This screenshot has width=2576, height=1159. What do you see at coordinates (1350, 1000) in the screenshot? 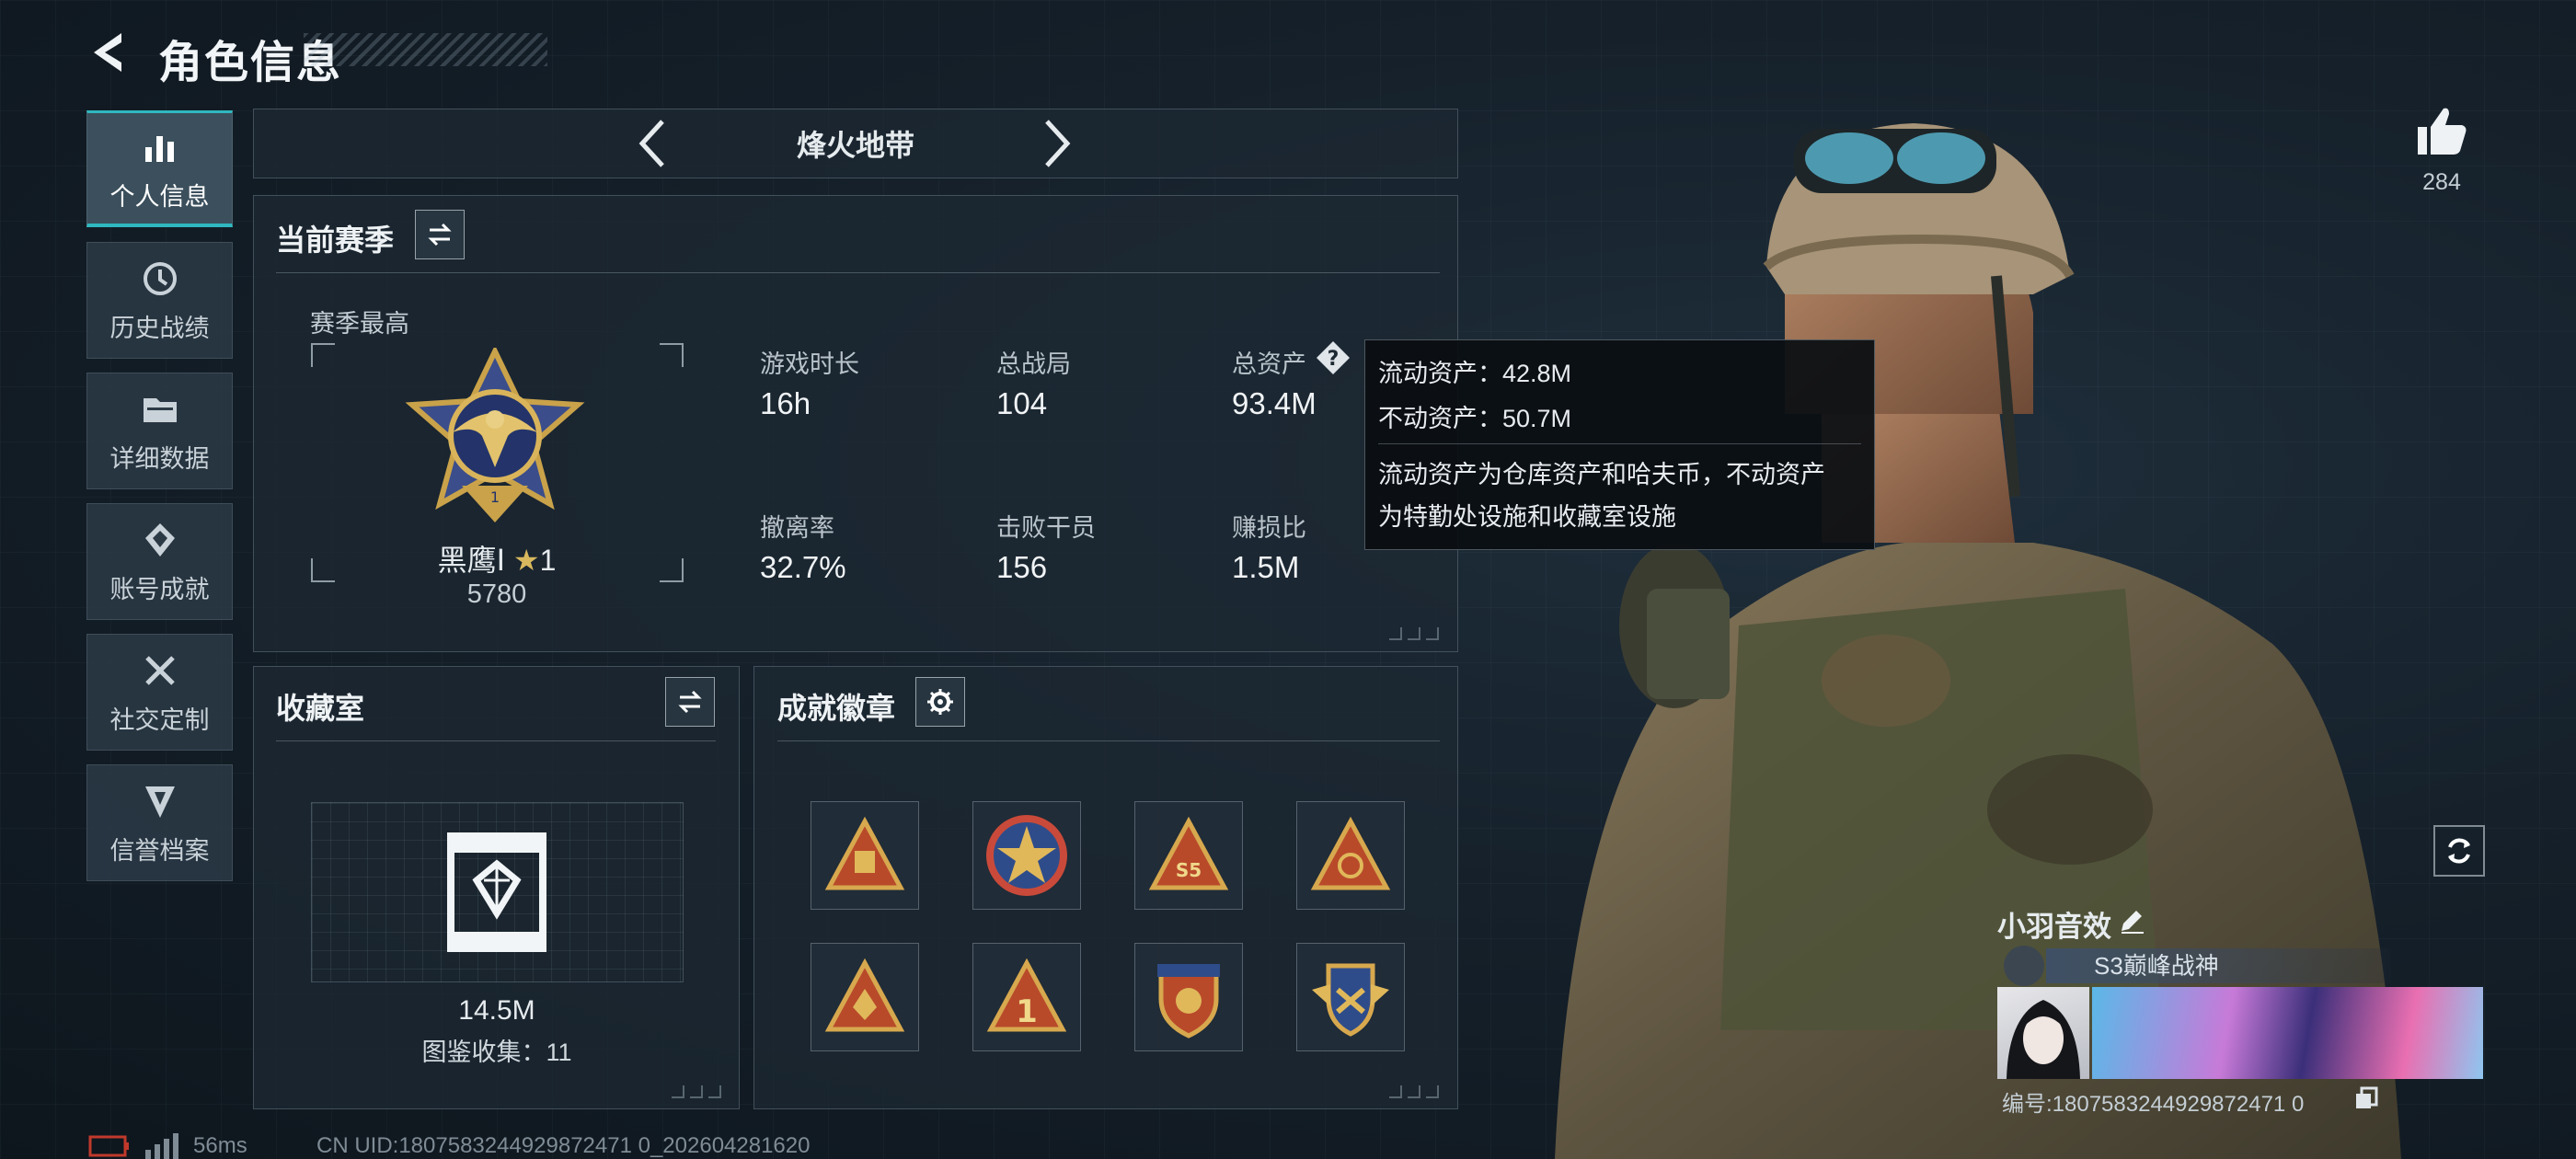
I see `winged-shield-badge-icon` at bounding box center [1350, 1000].